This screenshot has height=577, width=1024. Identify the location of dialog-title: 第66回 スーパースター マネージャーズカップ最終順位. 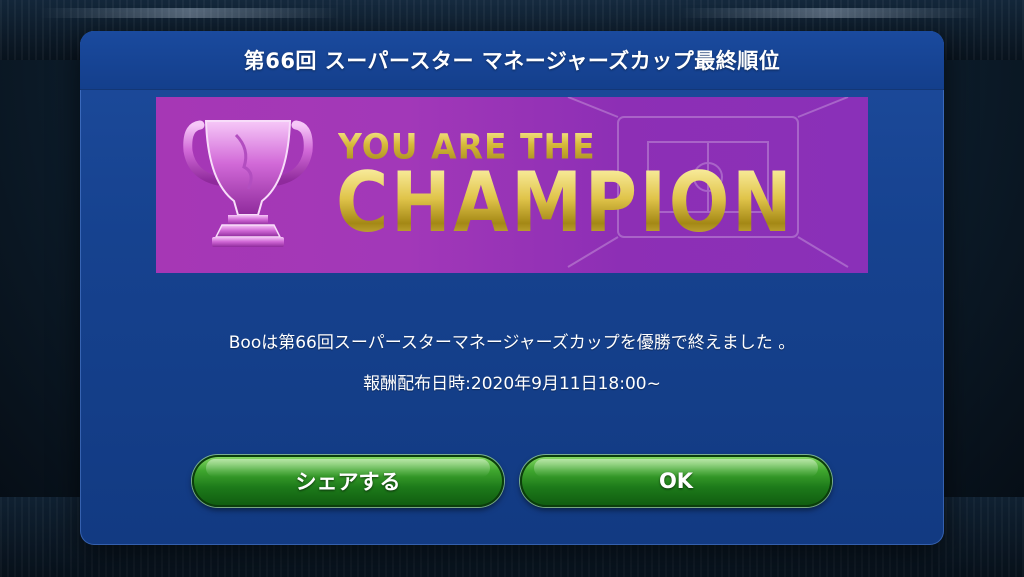
(512, 61).